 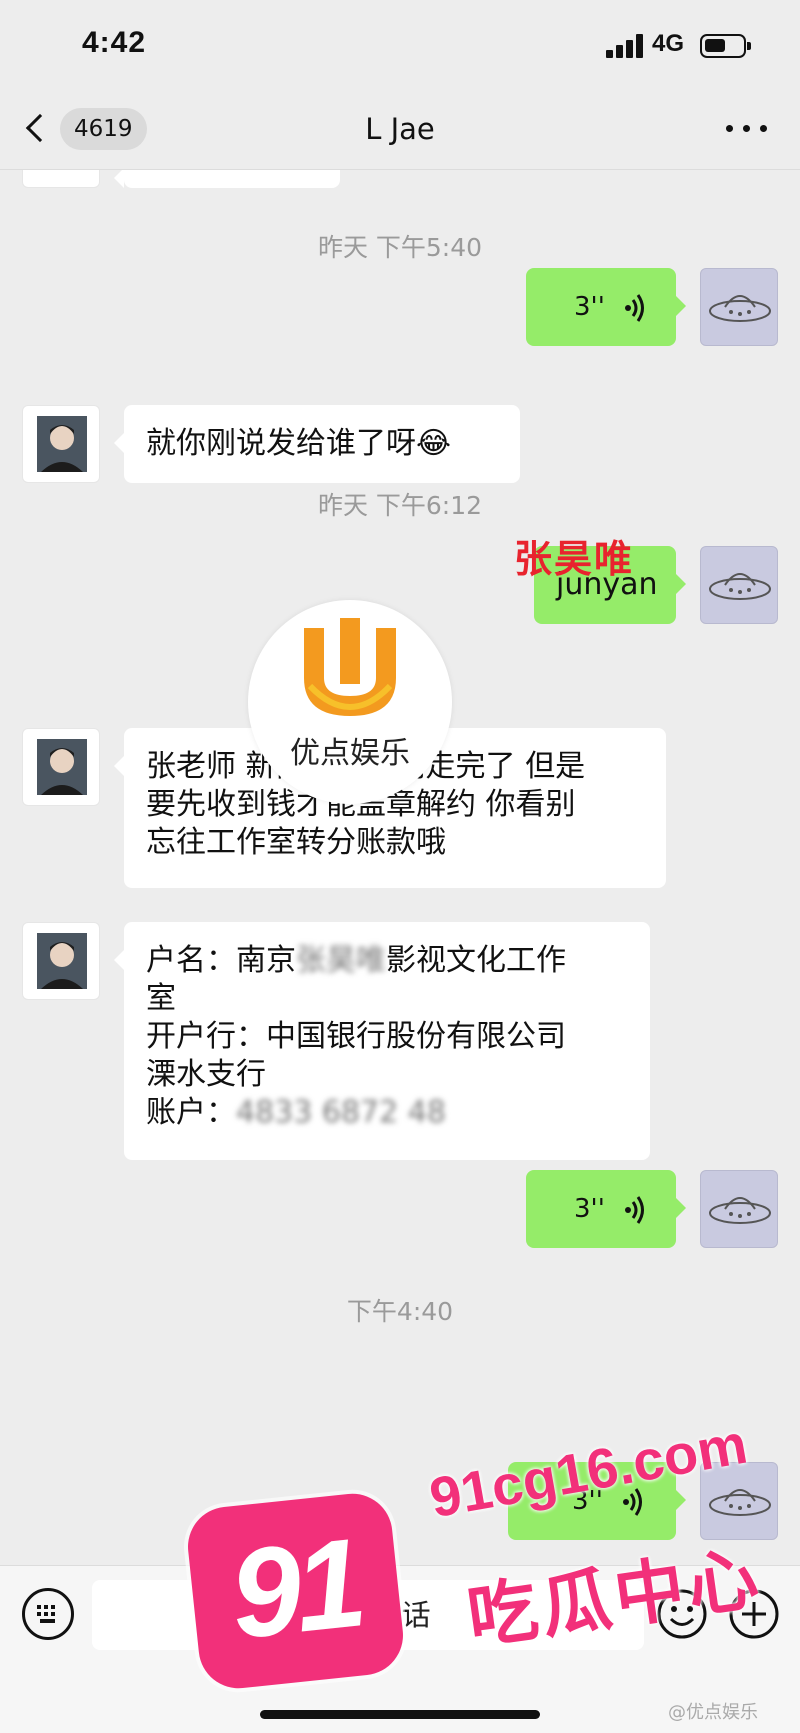 What do you see at coordinates (191, 1112) in the screenshot?
I see `account-label: 账户：` at bounding box center [191, 1112].